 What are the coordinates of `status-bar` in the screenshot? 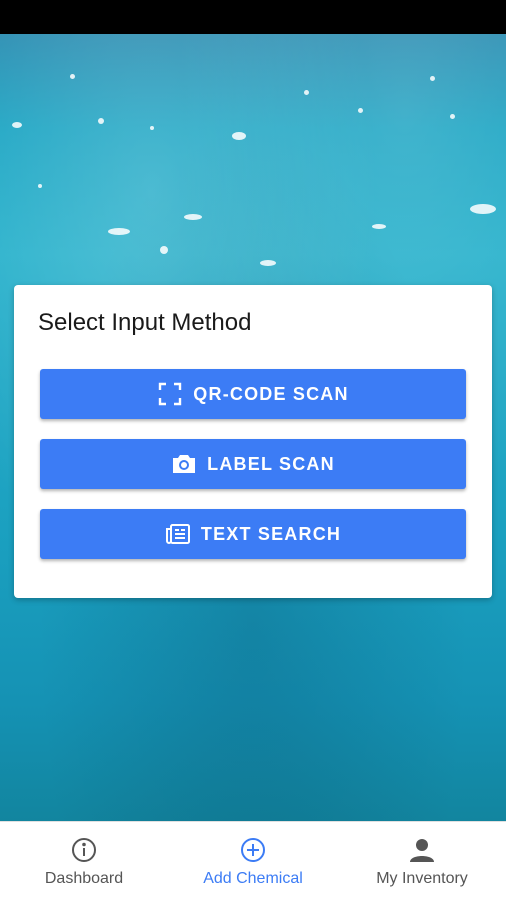 It's located at (253, 17).